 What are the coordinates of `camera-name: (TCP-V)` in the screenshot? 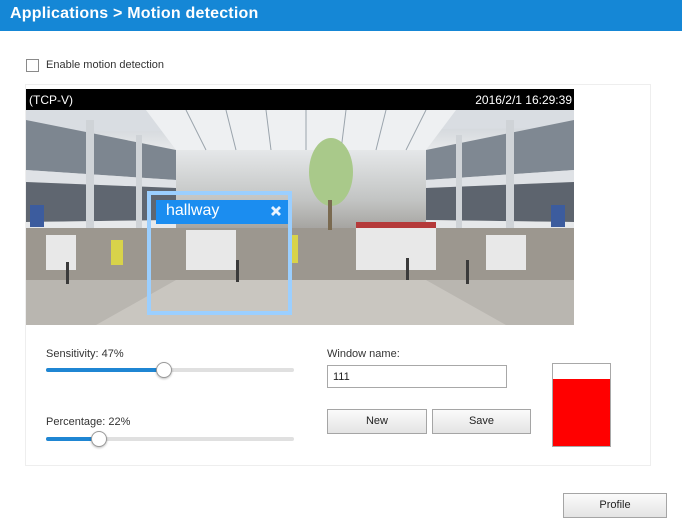 It's located at (51, 100).